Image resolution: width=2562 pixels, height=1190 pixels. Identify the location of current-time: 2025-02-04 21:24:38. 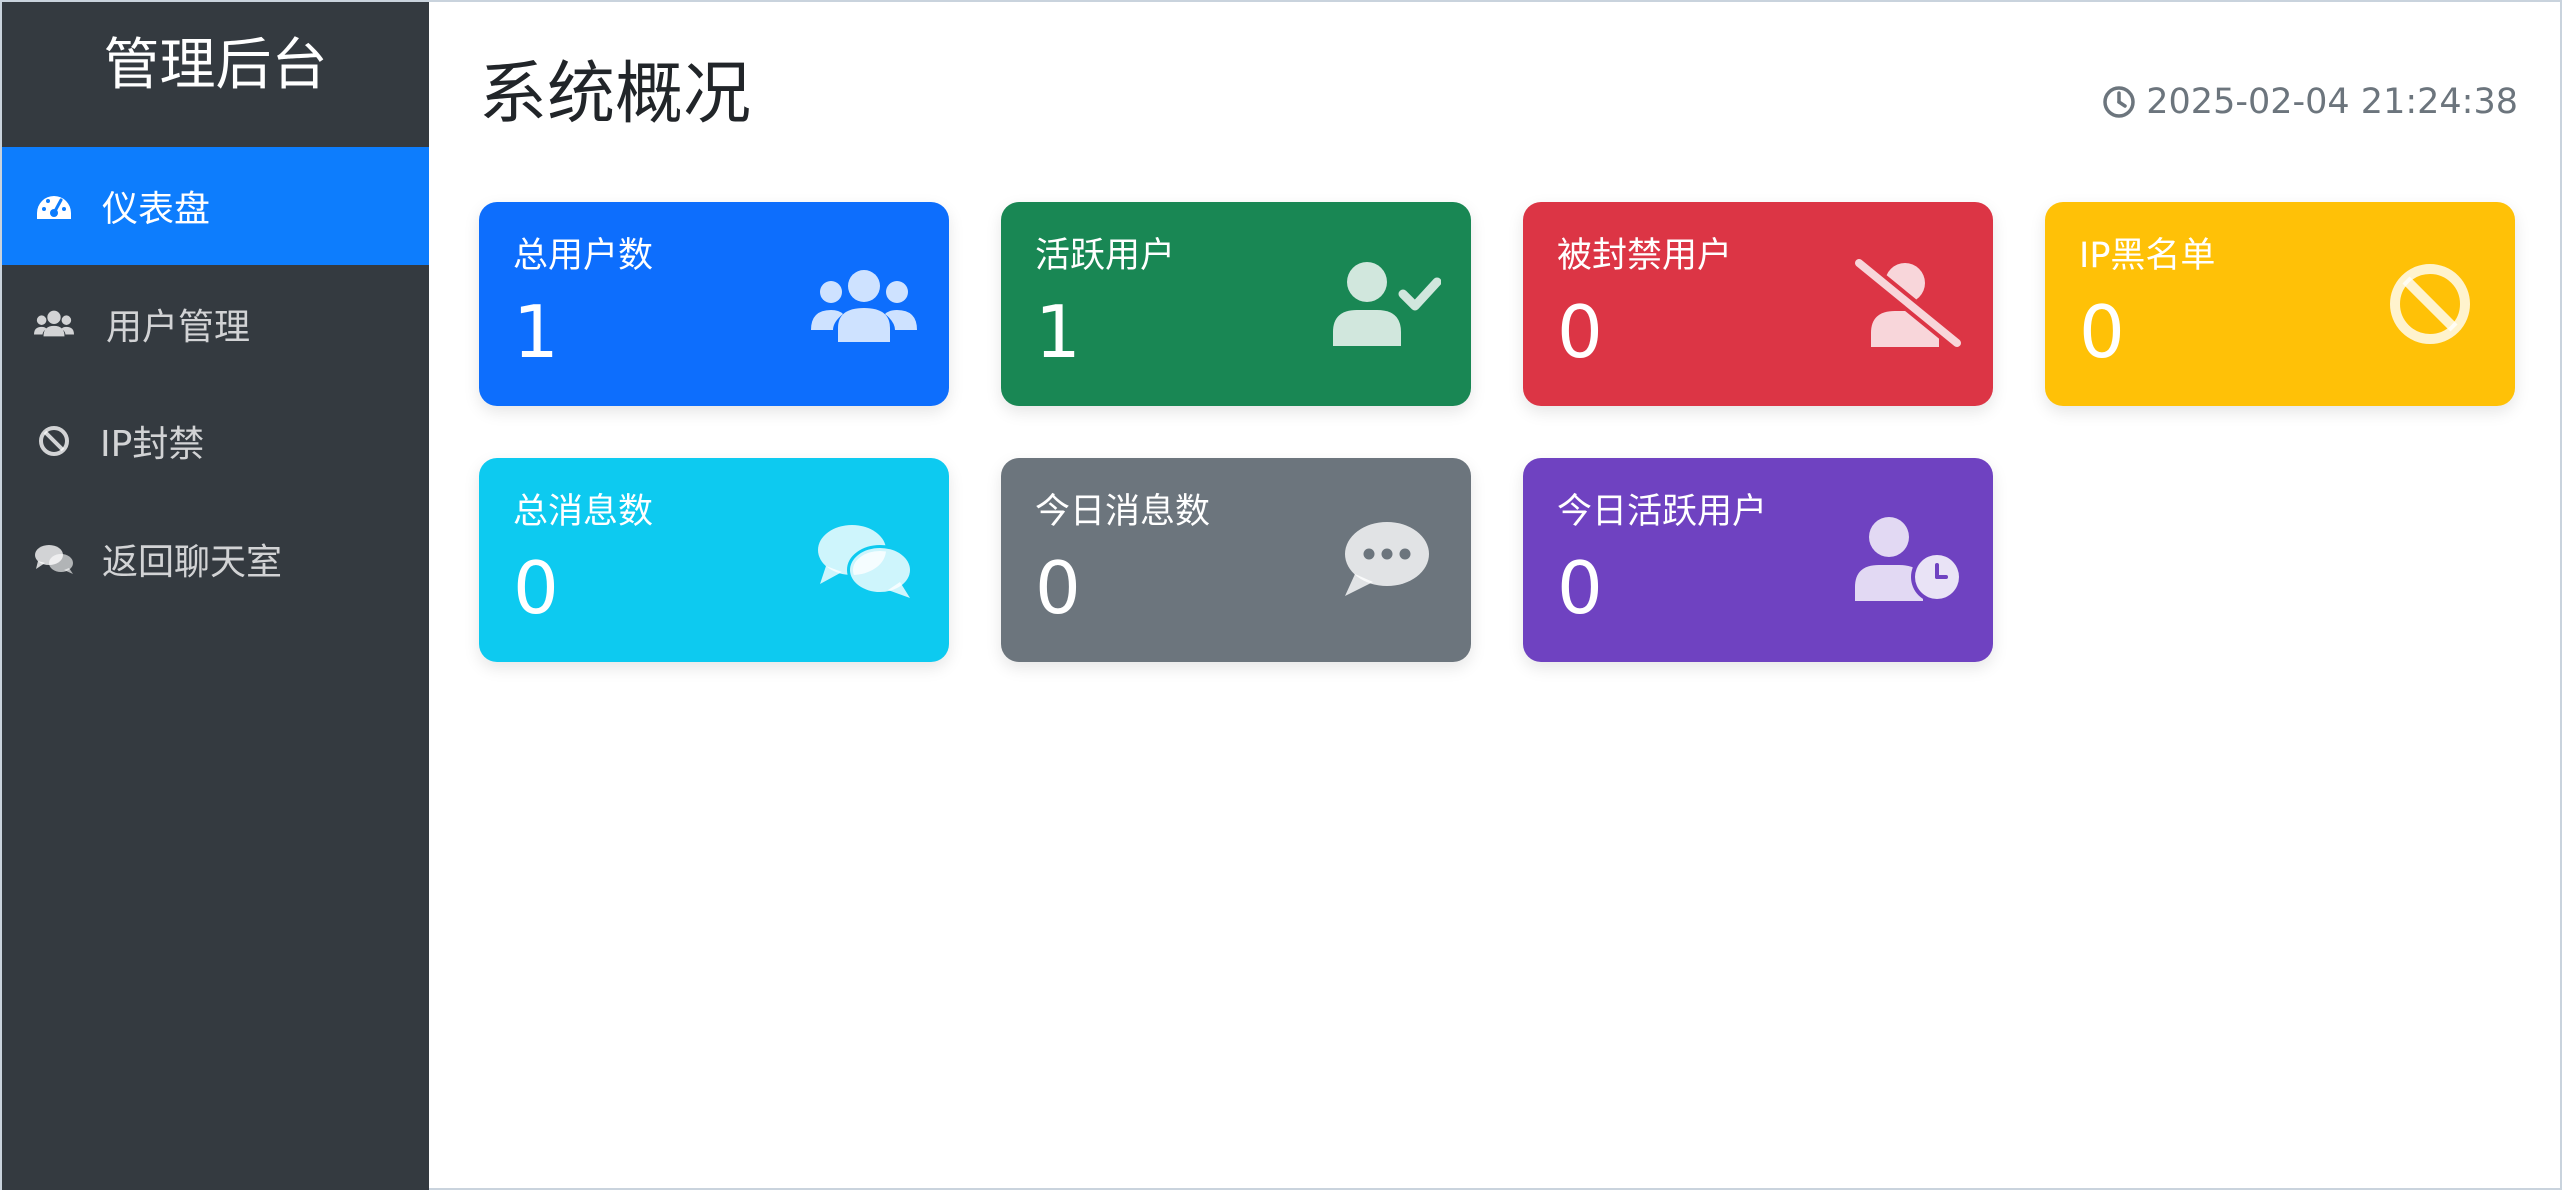
(2310, 102).